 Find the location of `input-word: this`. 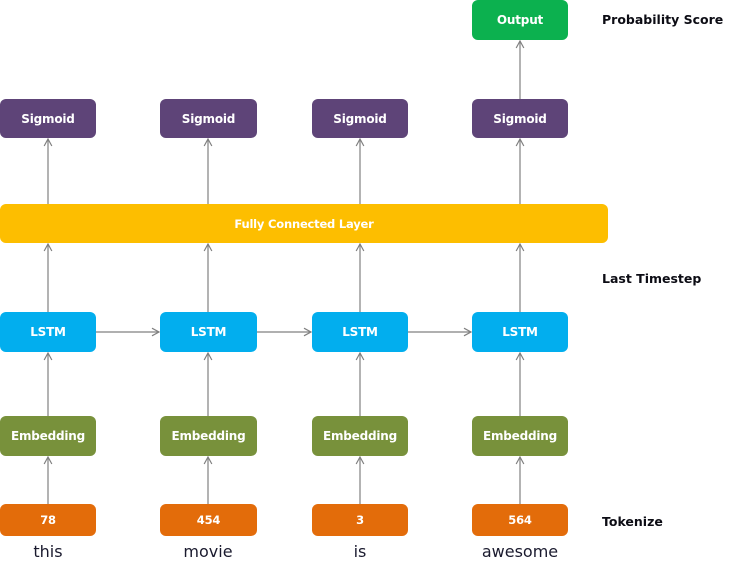

input-word: this is located at coordinates (48, 551).